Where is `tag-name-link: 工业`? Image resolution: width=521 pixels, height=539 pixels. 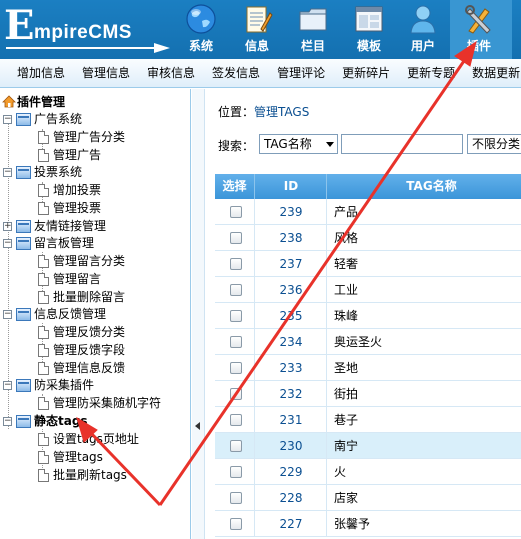
tag-name-link: 工业 is located at coordinates (346, 290).